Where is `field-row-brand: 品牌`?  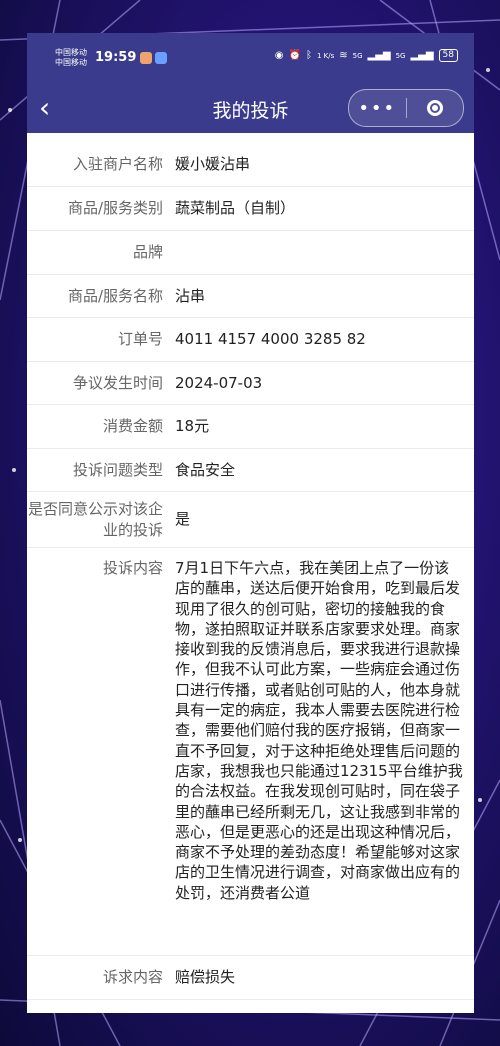
field-row-brand: 品牌 is located at coordinates (250, 253).